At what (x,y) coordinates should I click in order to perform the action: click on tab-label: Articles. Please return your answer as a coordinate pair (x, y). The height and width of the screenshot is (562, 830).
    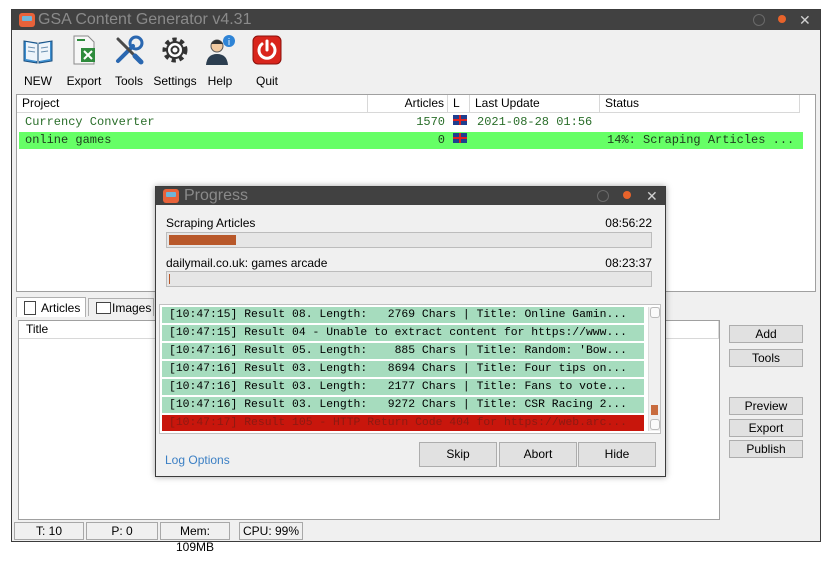
    Looking at the image, I should click on (61, 308).